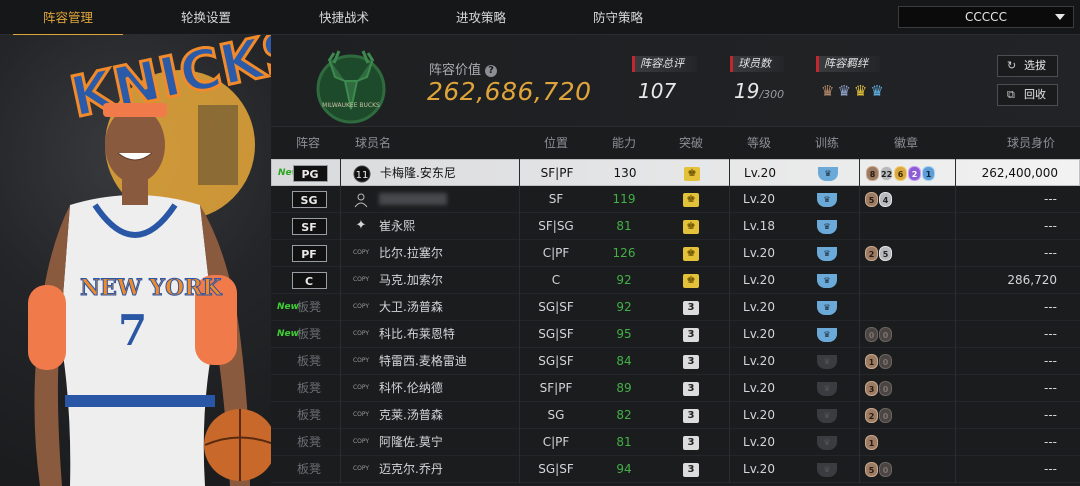 The width and height of the screenshot is (1080, 486). What do you see at coordinates (411, 307) in the screenshot?
I see `player-name: 大卫.汤普森` at bounding box center [411, 307].